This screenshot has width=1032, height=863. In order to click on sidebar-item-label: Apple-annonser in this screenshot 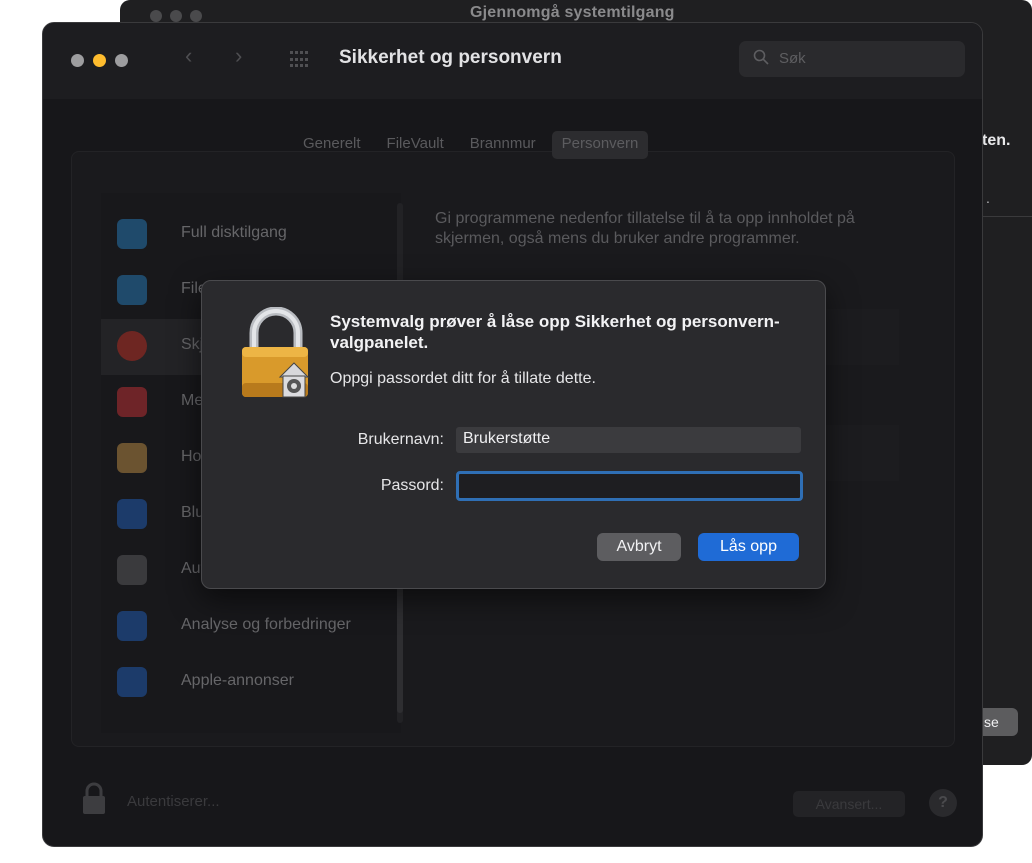, I will do `click(237, 680)`.